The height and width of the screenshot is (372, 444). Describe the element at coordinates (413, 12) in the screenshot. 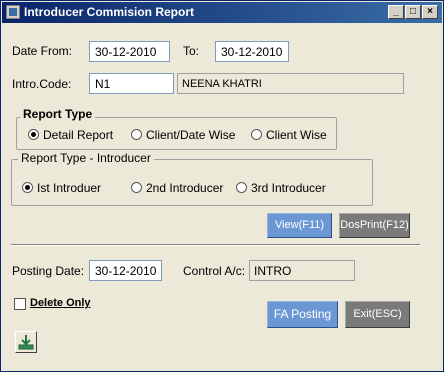

I see `maximize-button: □` at that location.